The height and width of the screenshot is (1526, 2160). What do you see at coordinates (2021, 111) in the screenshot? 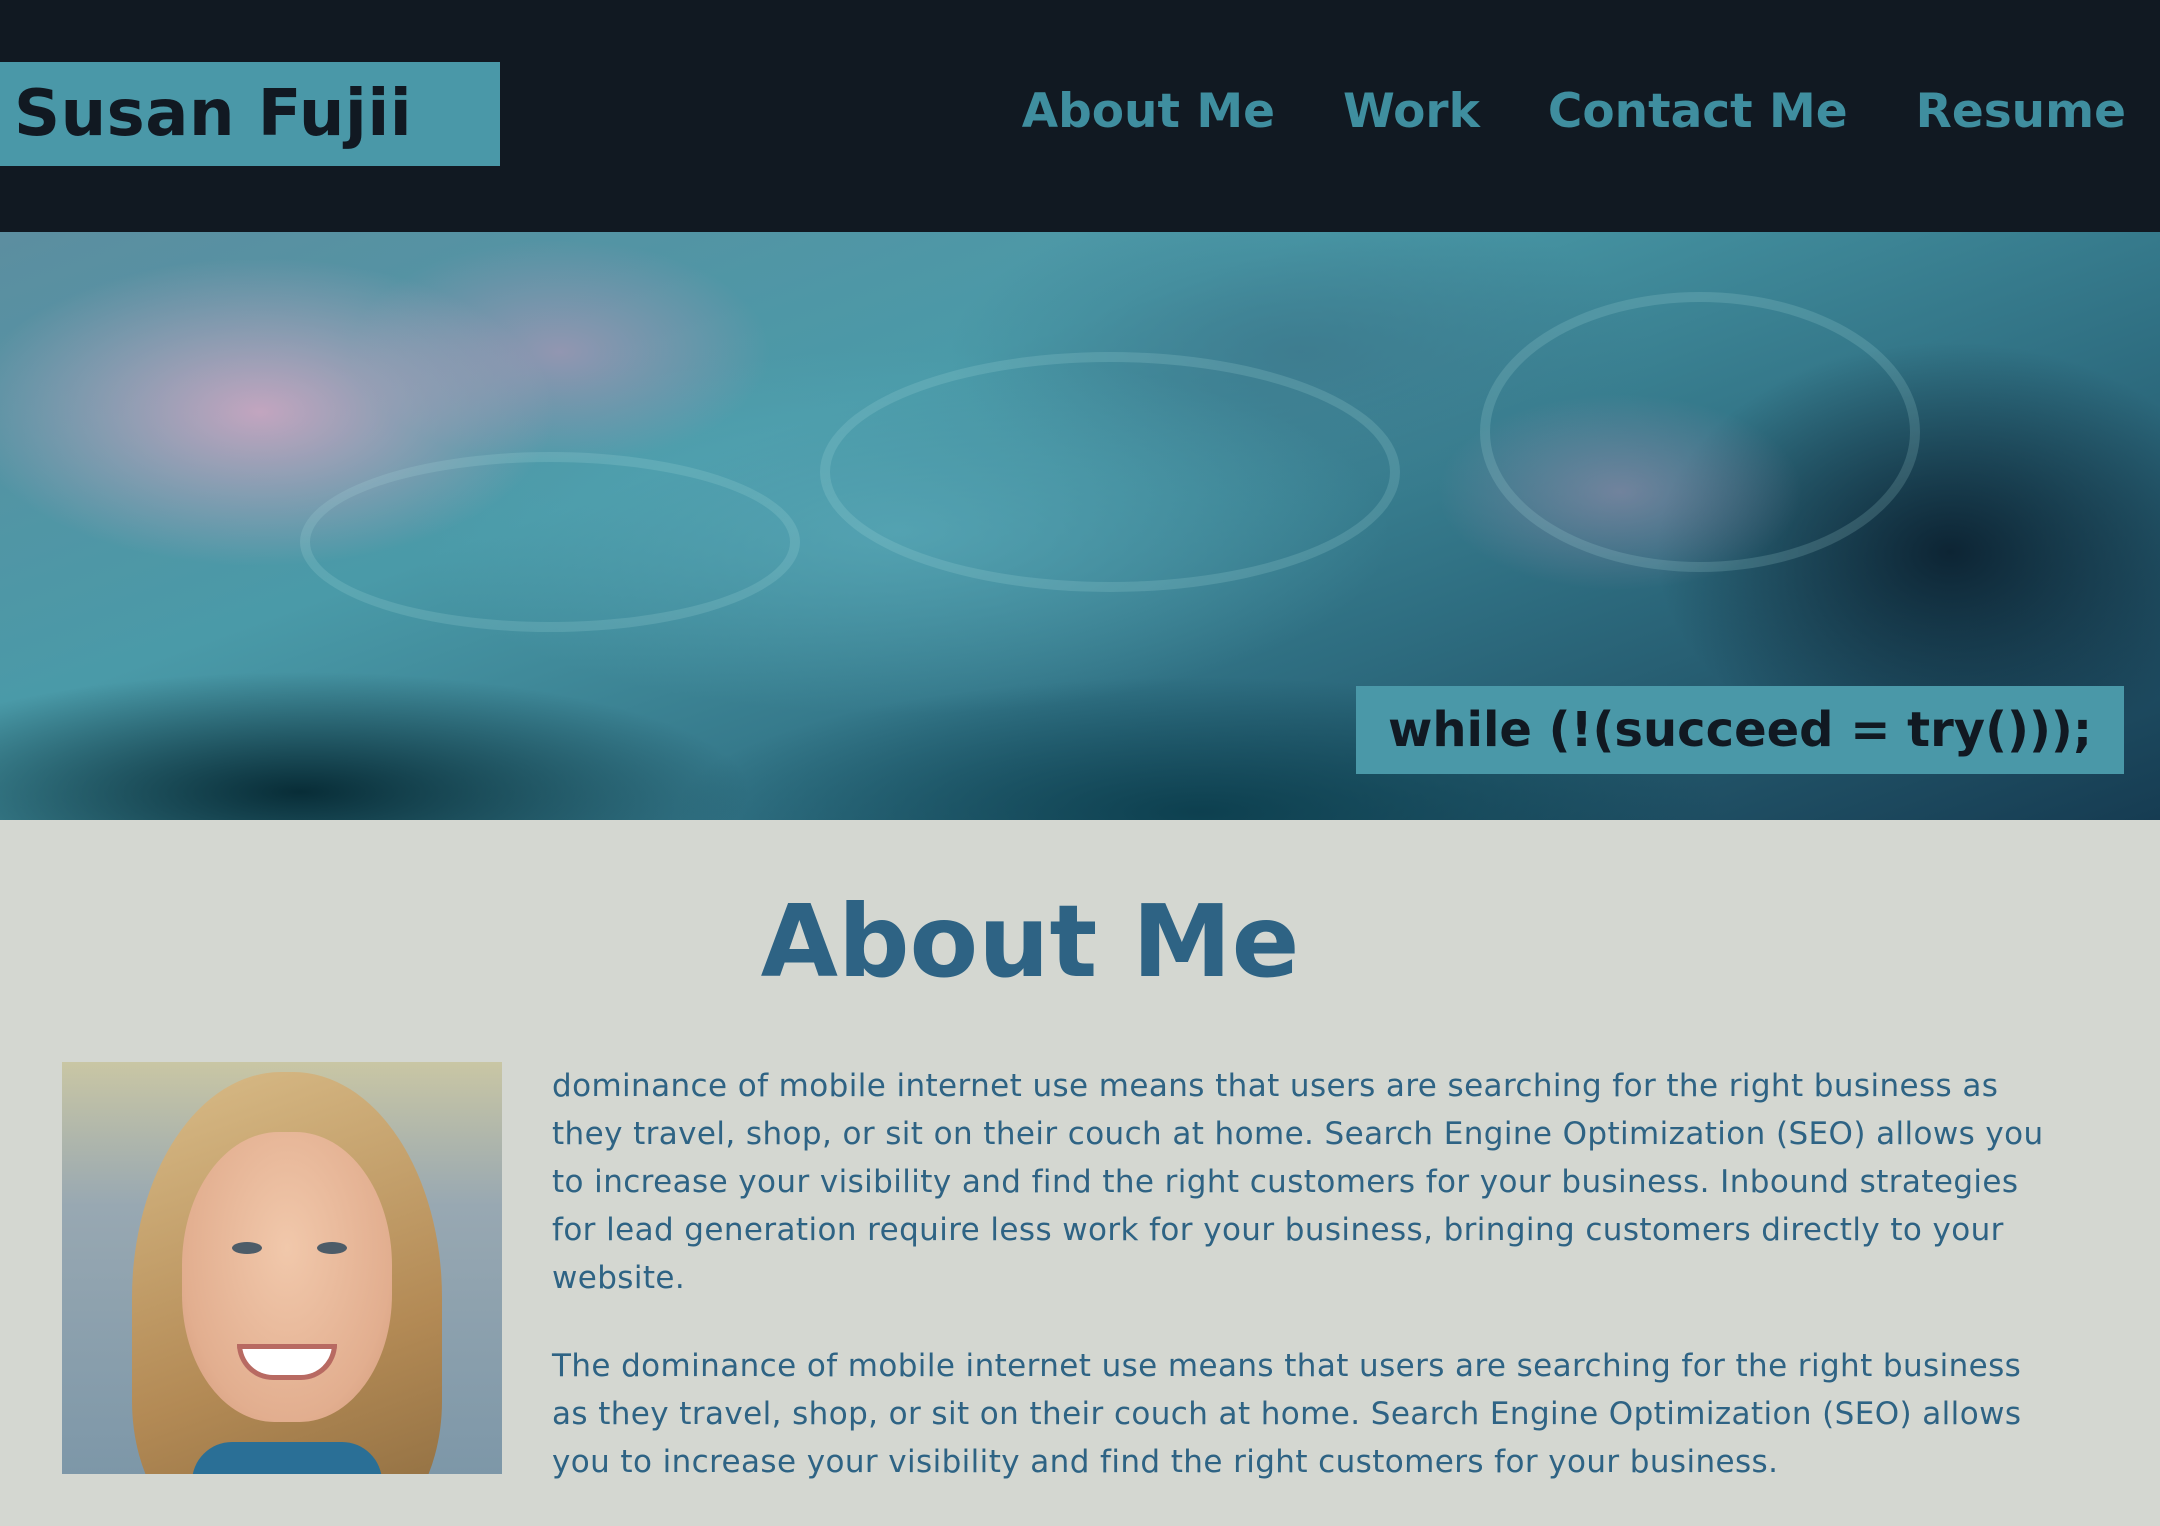
I see `nav-link-resume: Resume` at bounding box center [2021, 111].